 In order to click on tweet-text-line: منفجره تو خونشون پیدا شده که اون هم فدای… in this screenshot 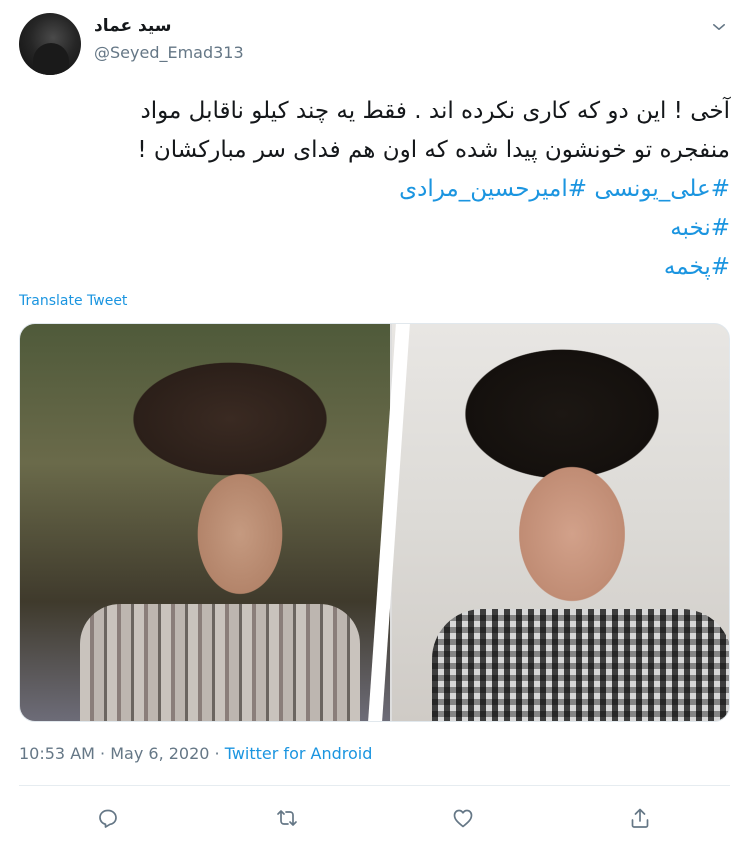, I will do `click(433, 150)`.